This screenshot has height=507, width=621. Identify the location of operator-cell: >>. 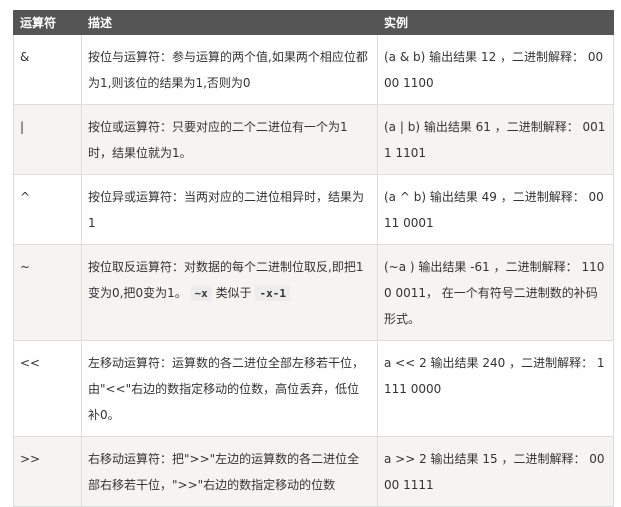
(47, 471).